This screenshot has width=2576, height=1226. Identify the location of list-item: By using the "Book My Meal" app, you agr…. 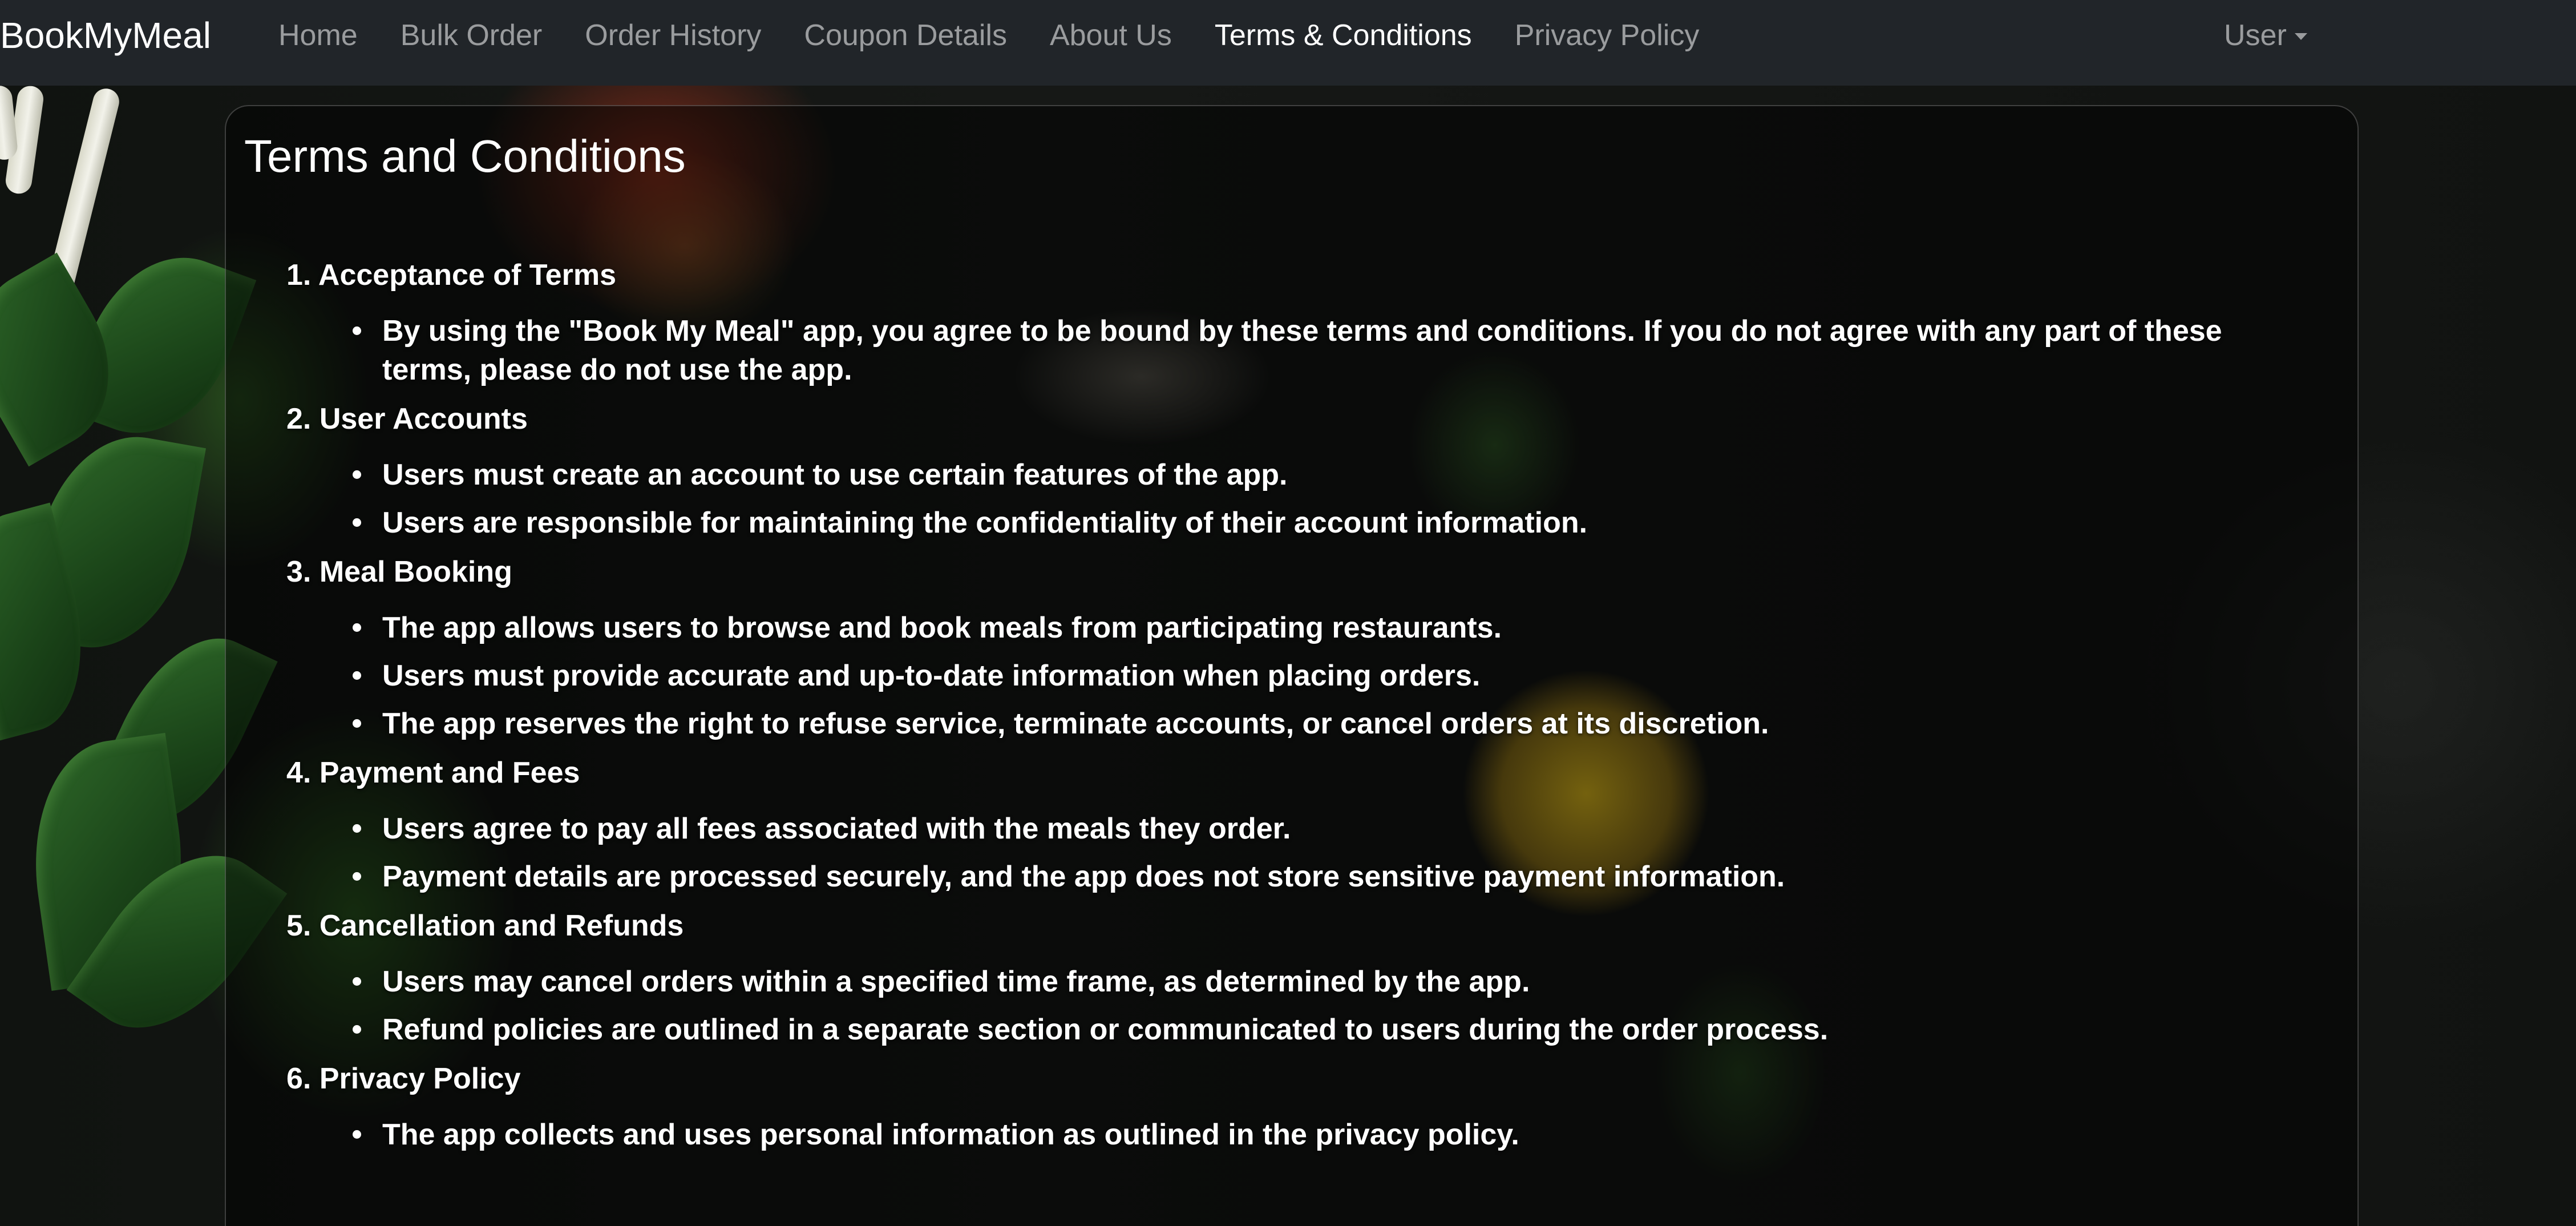
(1296, 350).